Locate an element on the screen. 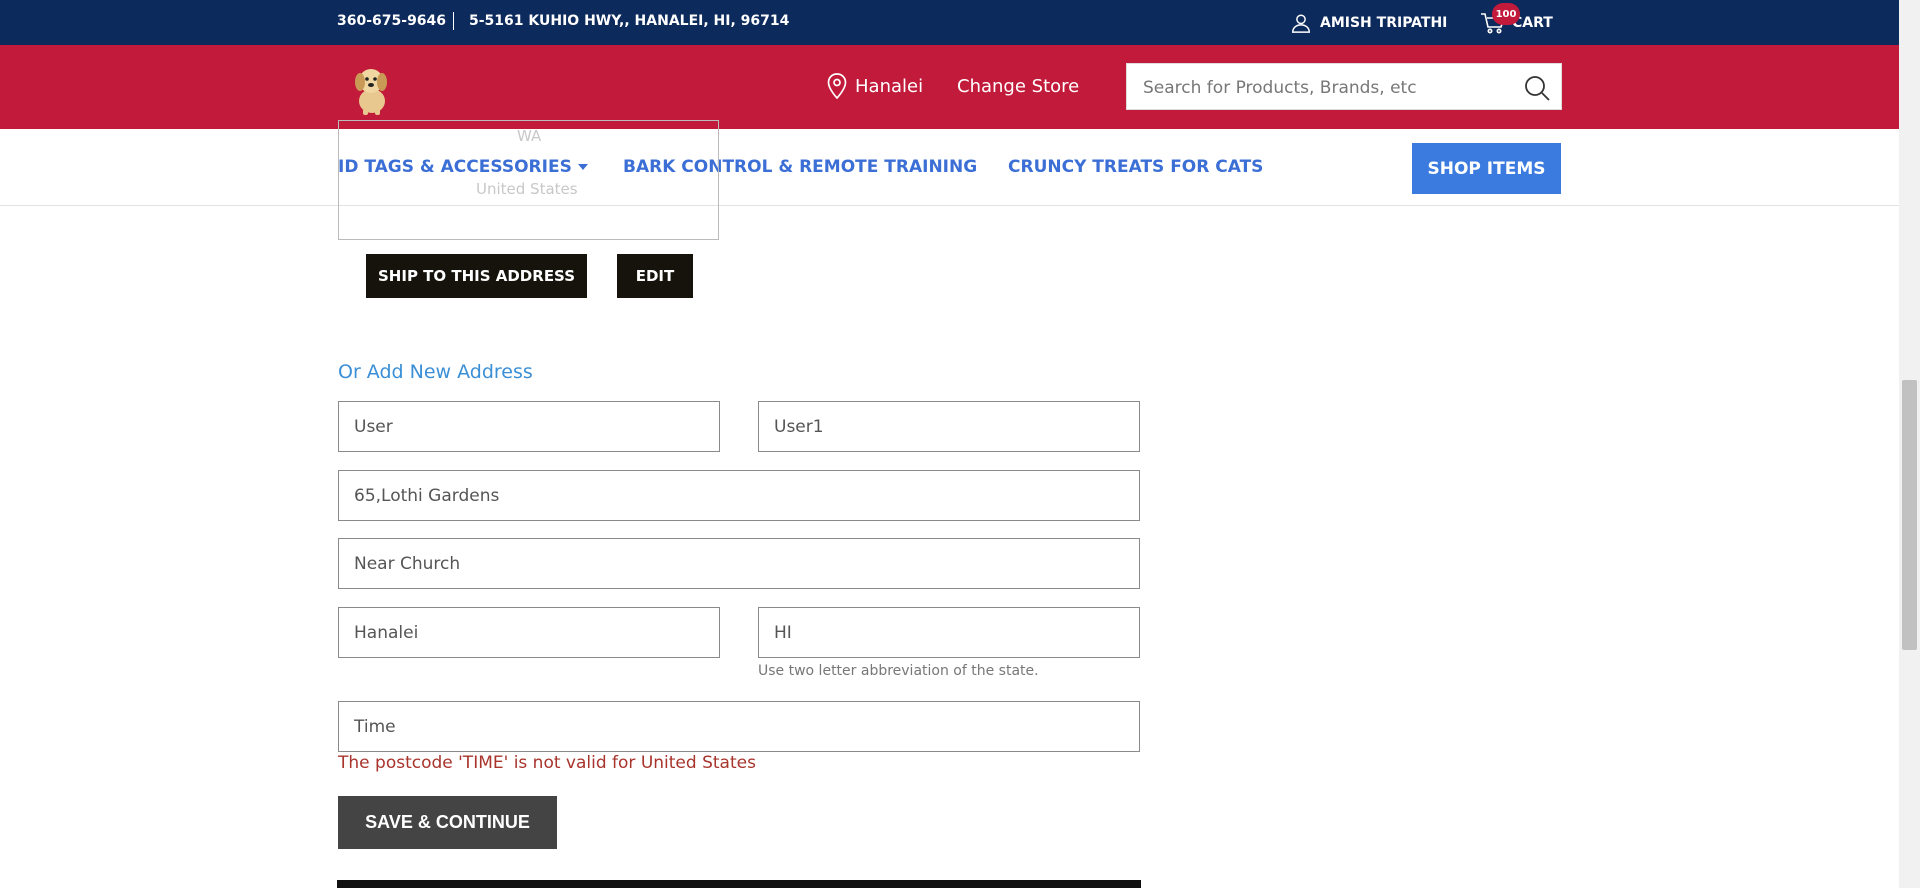 This screenshot has height=888, width=1920. scrollbar is located at coordinates (1909, 444).